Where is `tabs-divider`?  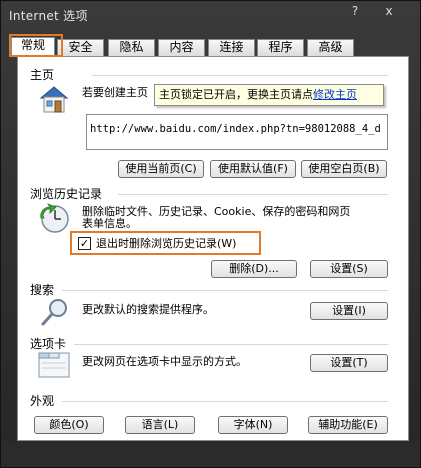
tabs-divider is located at coordinates (231, 344).